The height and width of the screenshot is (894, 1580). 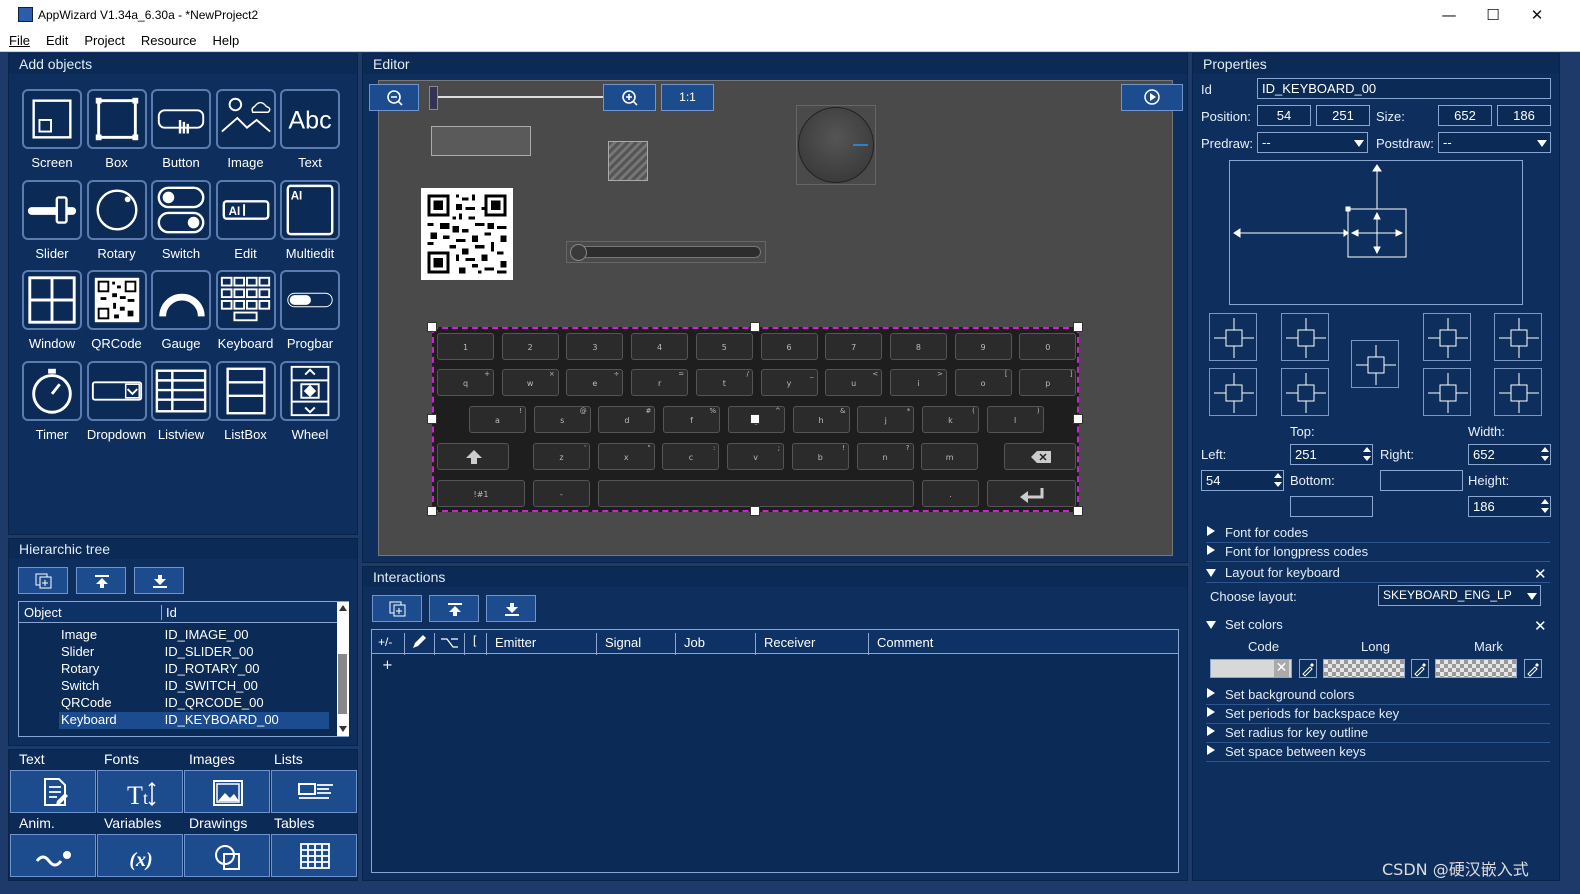 What do you see at coordinates (627, 419) in the screenshot?
I see `key: d #` at bounding box center [627, 419].